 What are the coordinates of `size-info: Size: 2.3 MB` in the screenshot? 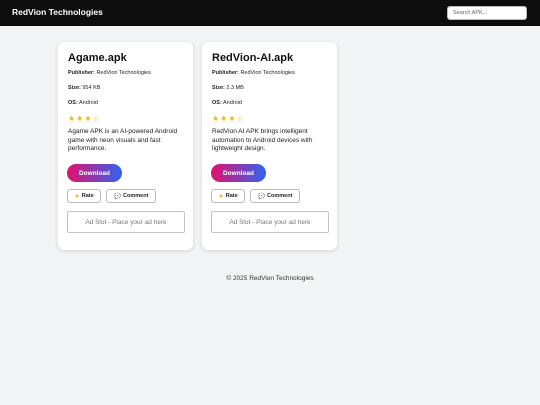 It's located at (228, 88).